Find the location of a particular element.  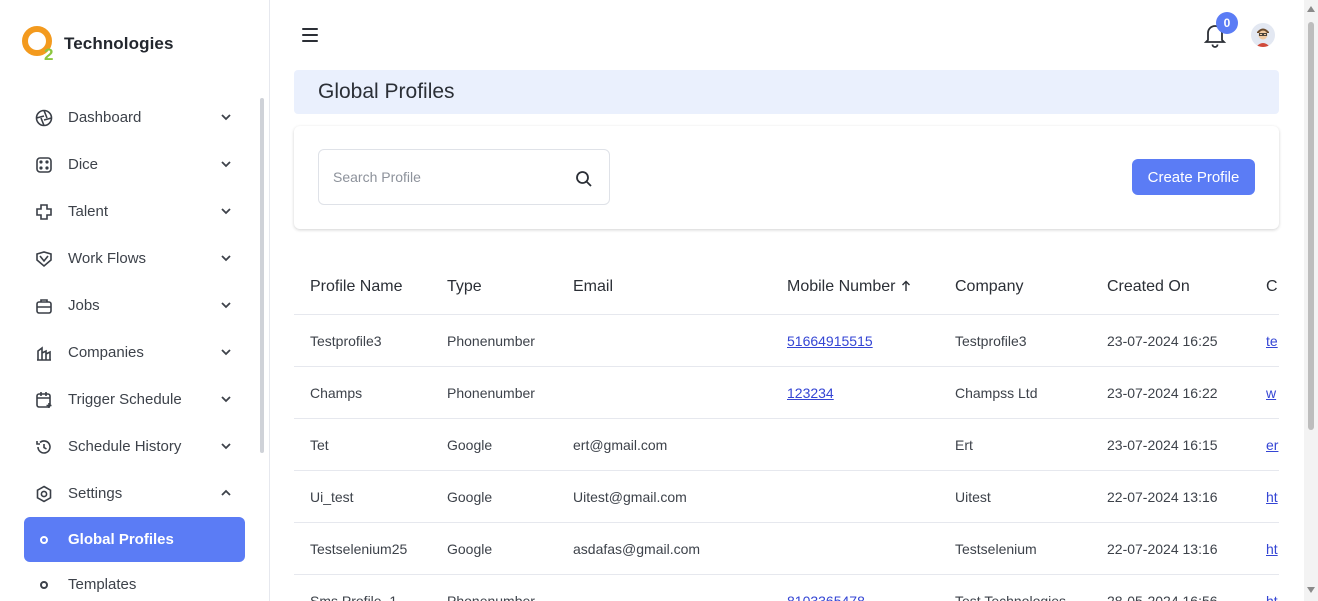

cell-company: Uitest is located at coordinates (973, 497).